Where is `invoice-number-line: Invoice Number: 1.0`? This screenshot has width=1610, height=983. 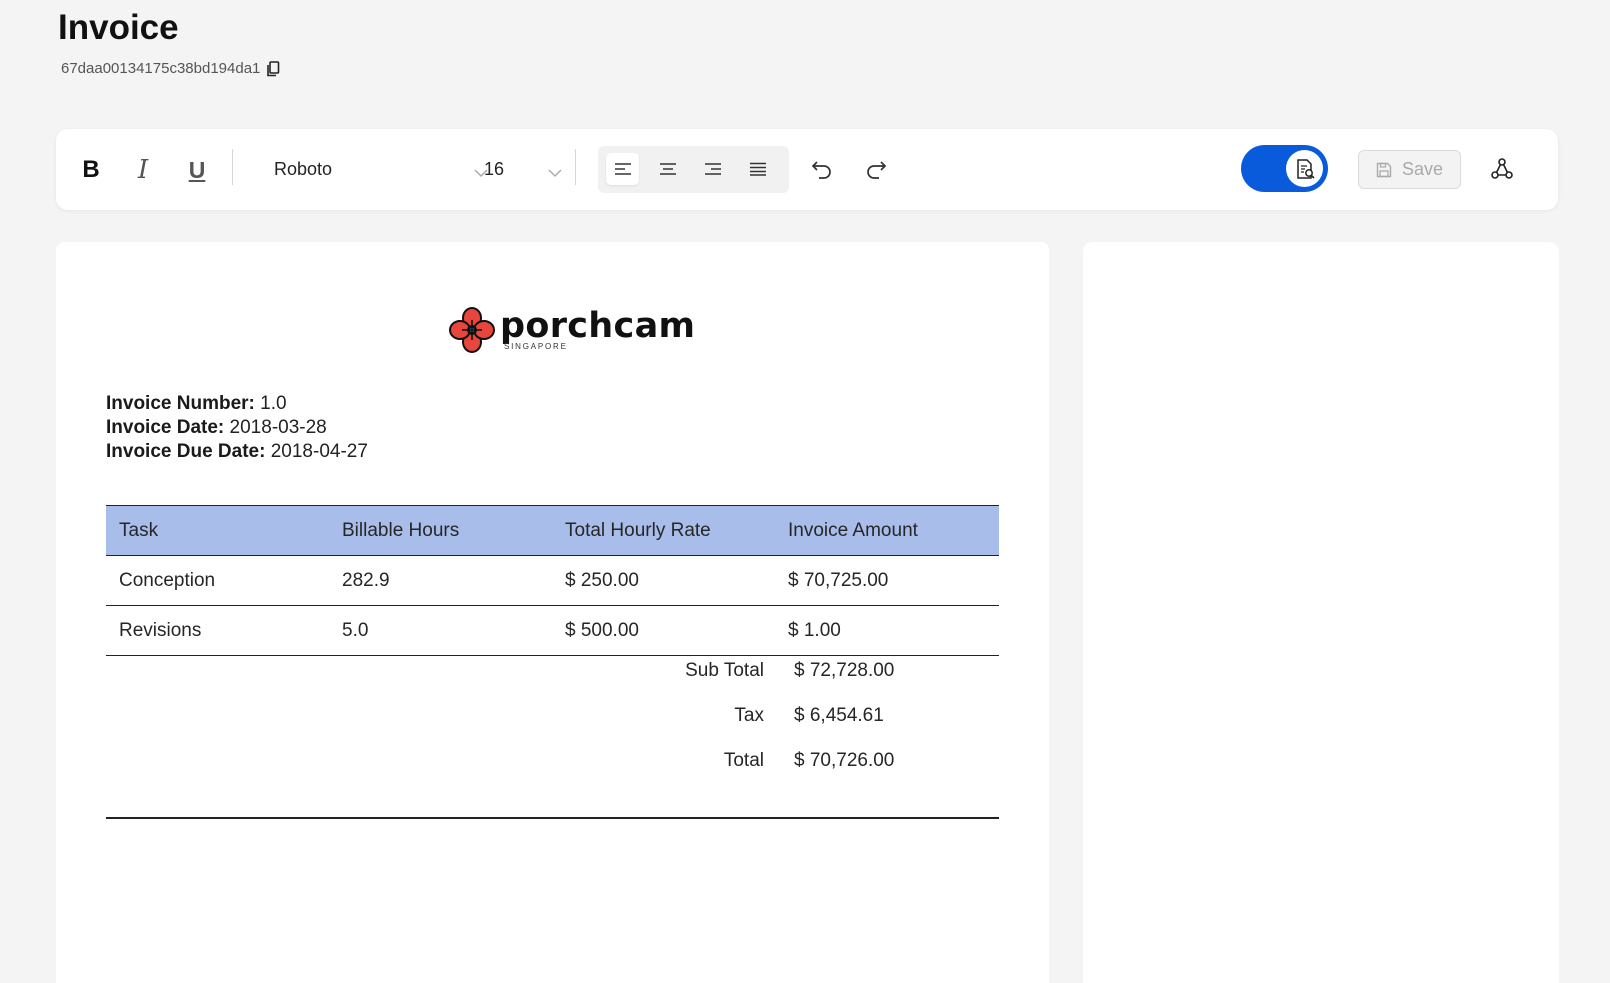
invoice-number-line: Invoice Number: 1.0 is located at coordinates (237, 404).